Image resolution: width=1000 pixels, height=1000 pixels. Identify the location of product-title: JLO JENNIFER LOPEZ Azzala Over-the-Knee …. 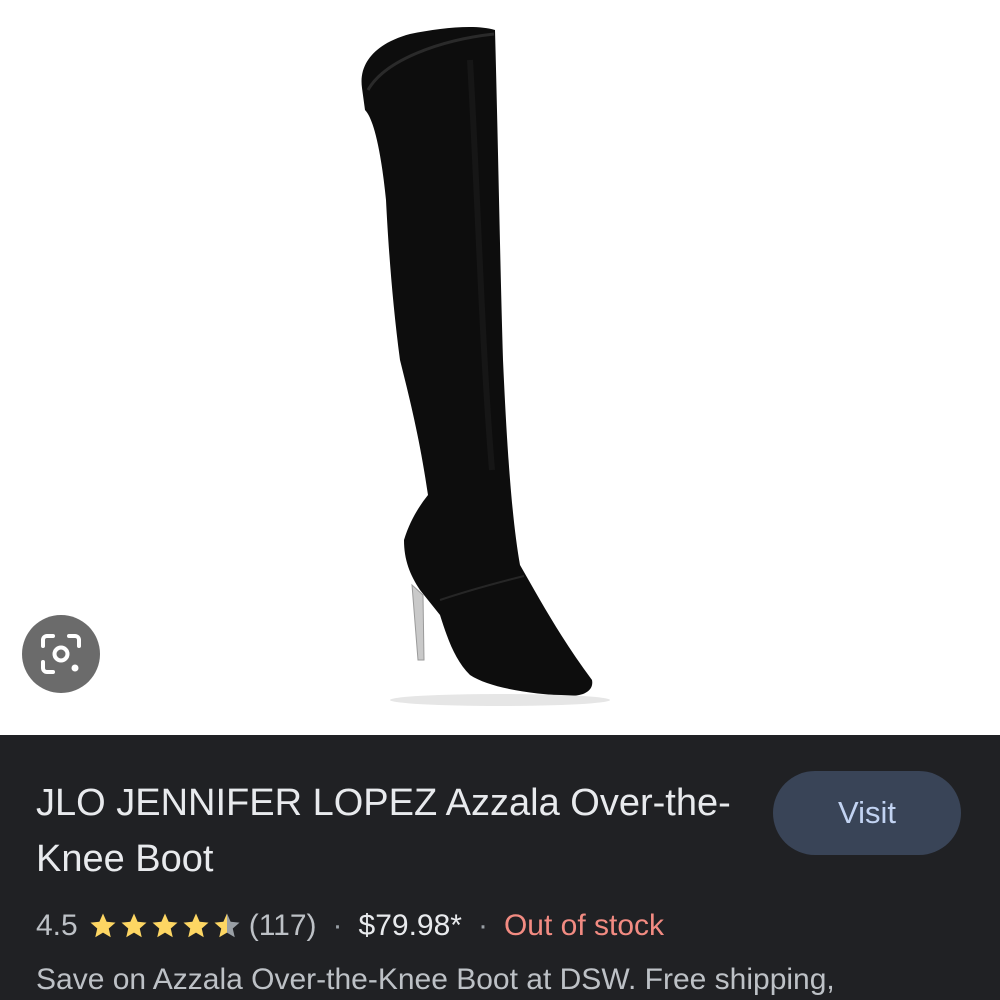
(386, 831).